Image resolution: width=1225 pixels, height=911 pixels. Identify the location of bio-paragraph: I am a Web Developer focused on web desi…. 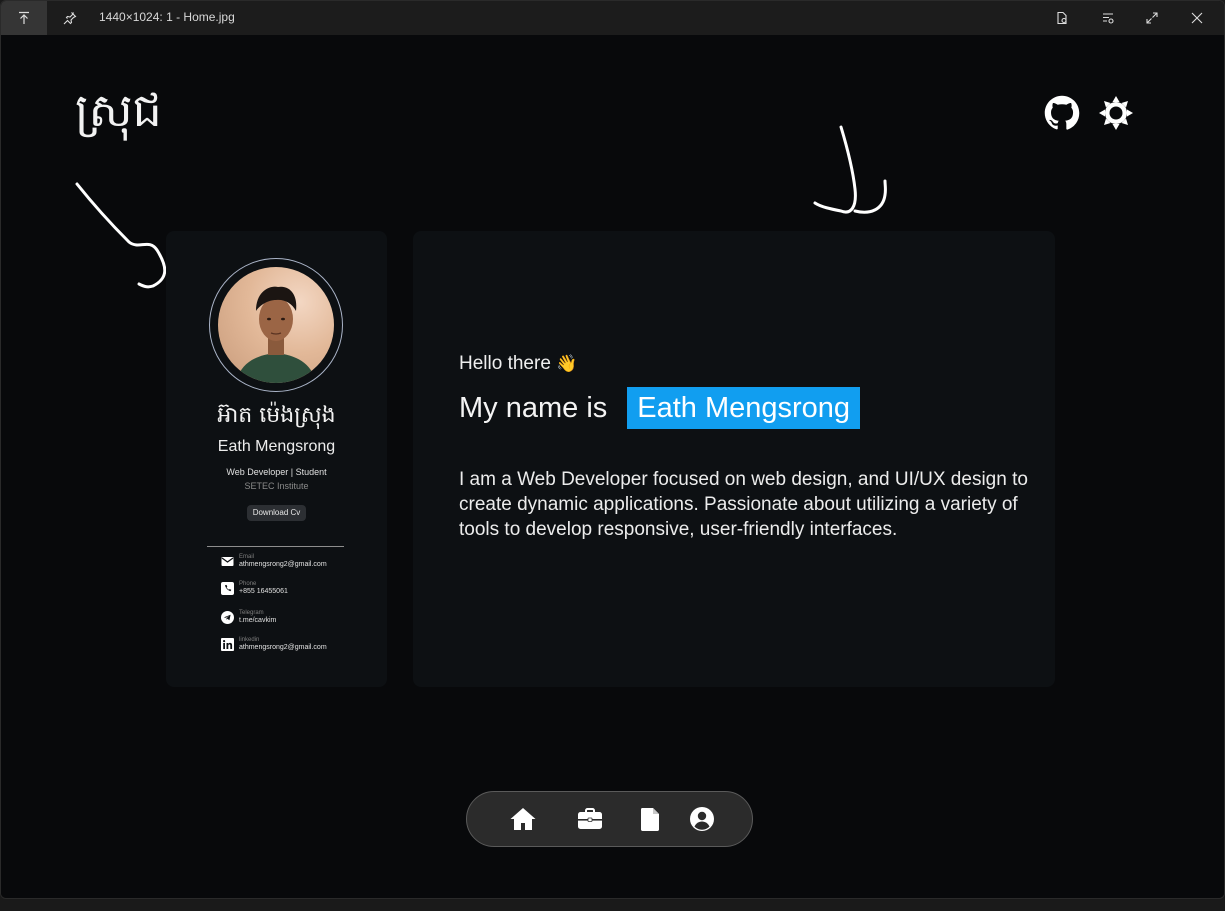
(743, 504).